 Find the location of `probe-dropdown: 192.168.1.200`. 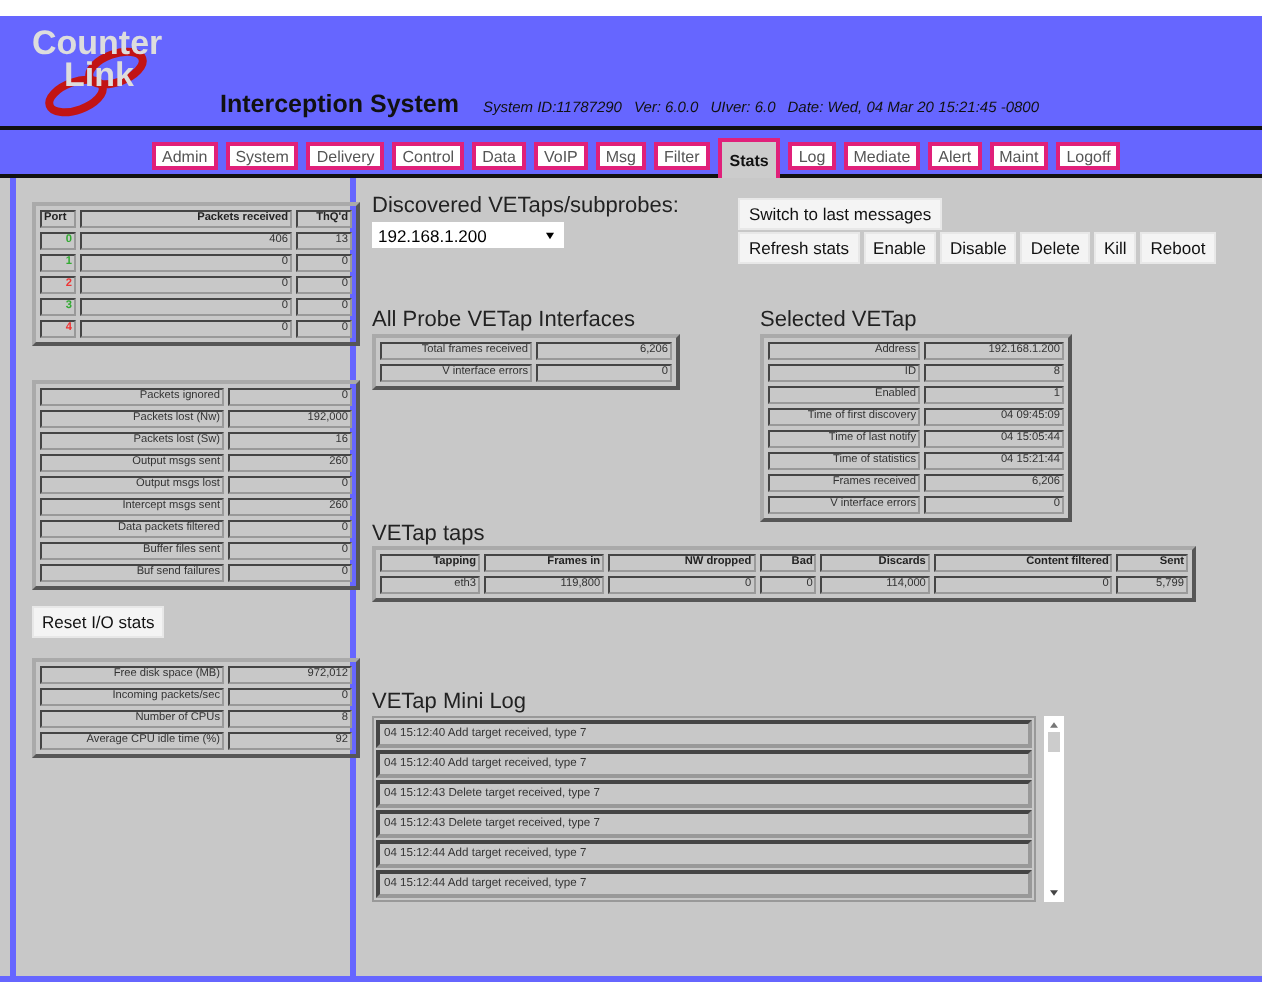

probe-dropdown: 192.168.1.200 is located at coordinates (468, 235).